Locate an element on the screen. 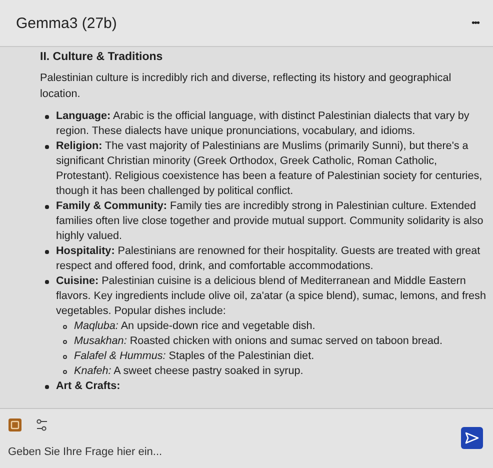 The width and height of the screenshot is (493, 468). section-heading: II. Culture & Traditions is located at coordinates (102, 57).